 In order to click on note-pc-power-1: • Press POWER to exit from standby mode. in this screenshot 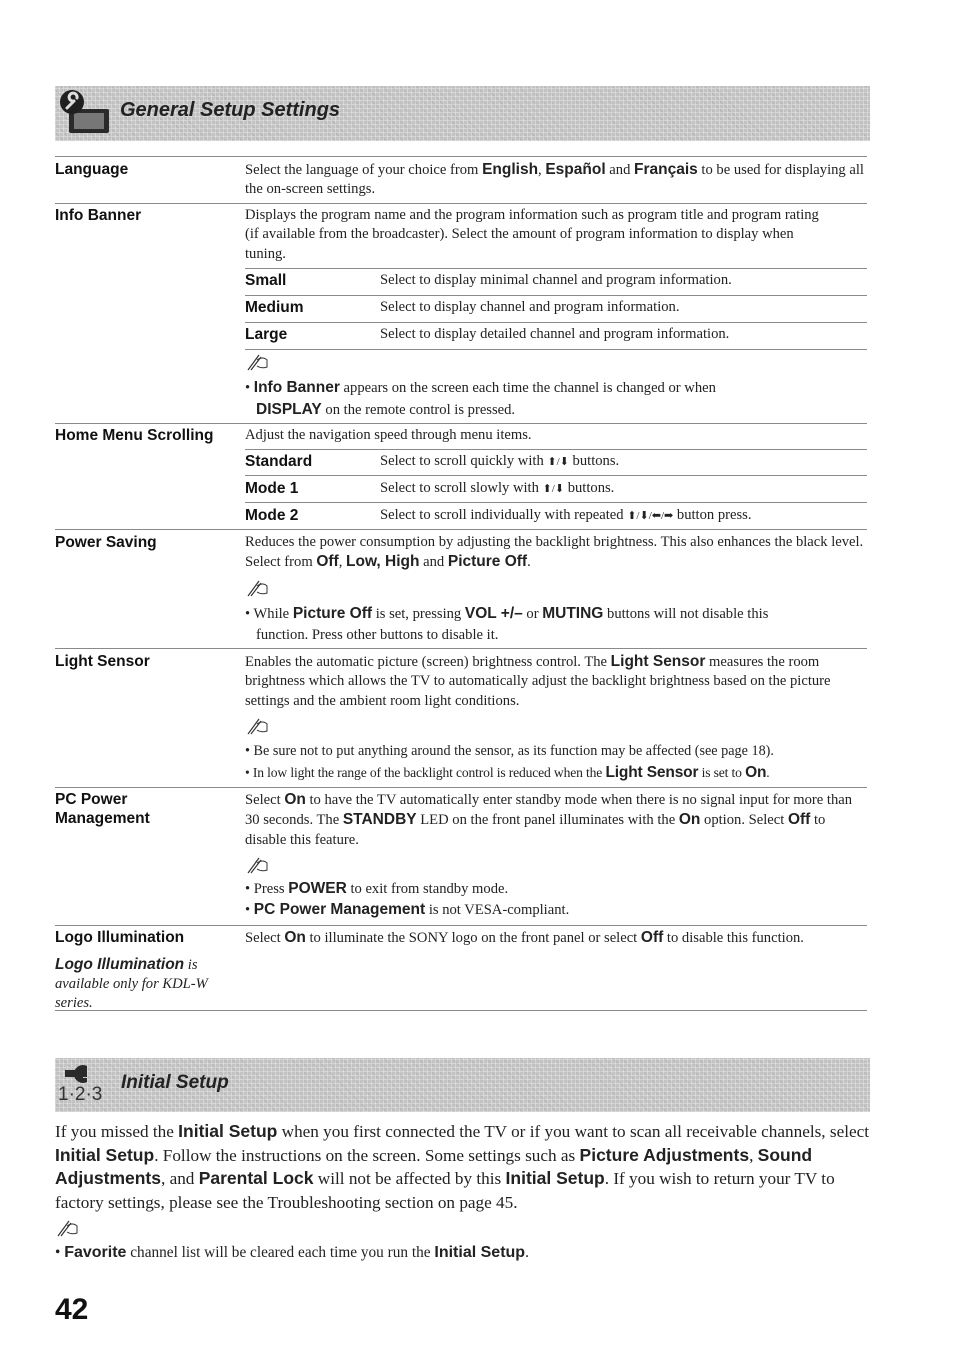, I will do `click(377, 888)`.